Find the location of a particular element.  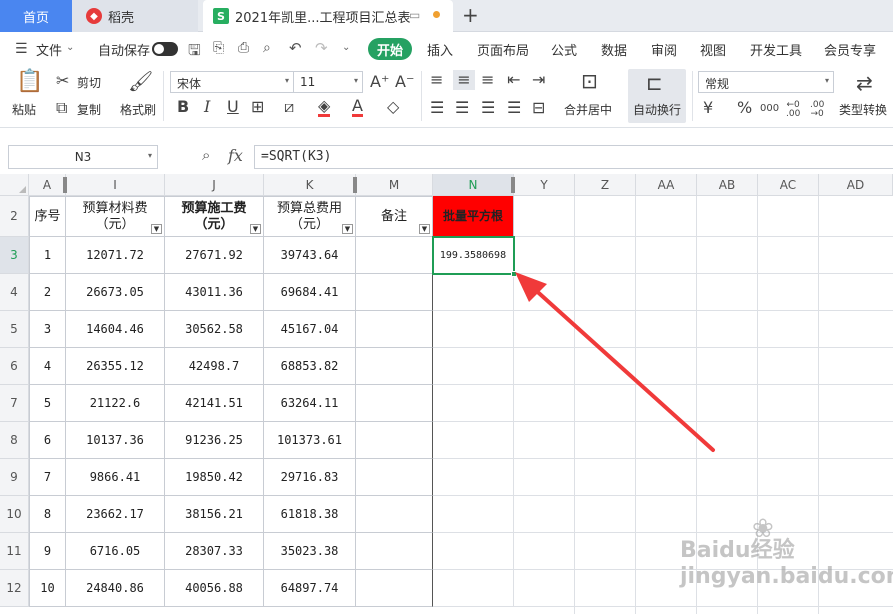

tab-home: 首页 is located at coordinates (36, 16).